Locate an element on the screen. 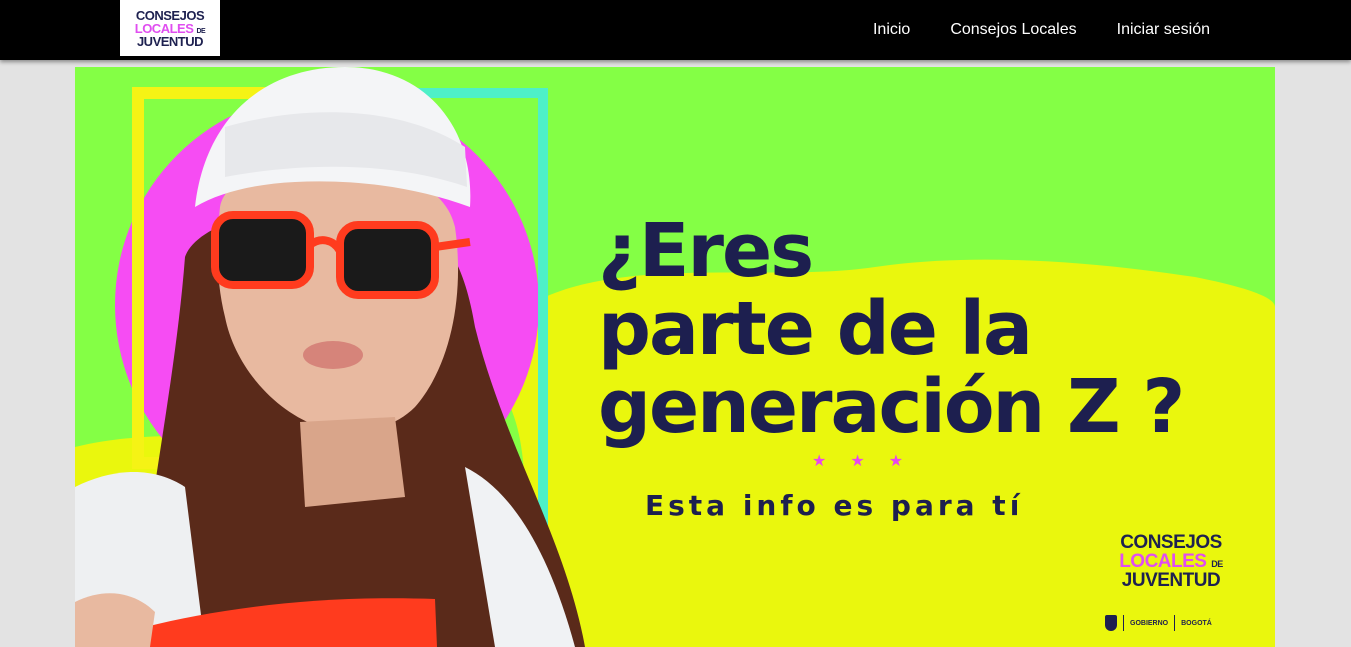 This screenshot has height=647, width=1351. logo-line-2: LOCALES DE is located at coordinates (170, 28).